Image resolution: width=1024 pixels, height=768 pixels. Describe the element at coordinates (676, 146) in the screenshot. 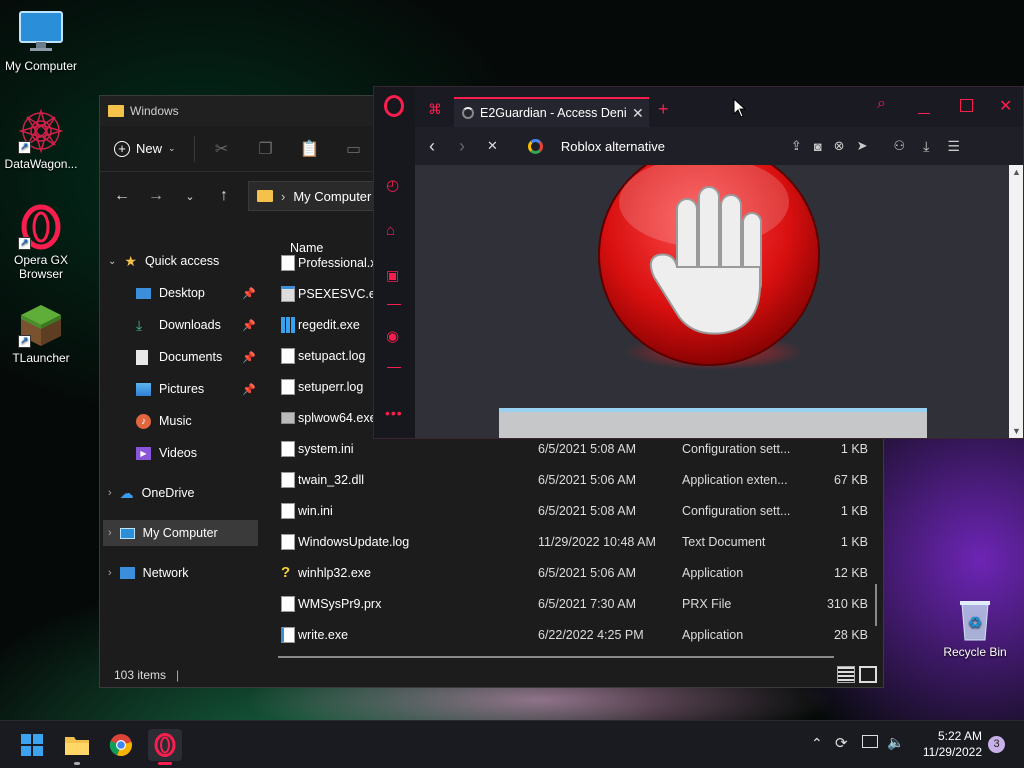

I see `address-text: Roblox alternative` at that location.